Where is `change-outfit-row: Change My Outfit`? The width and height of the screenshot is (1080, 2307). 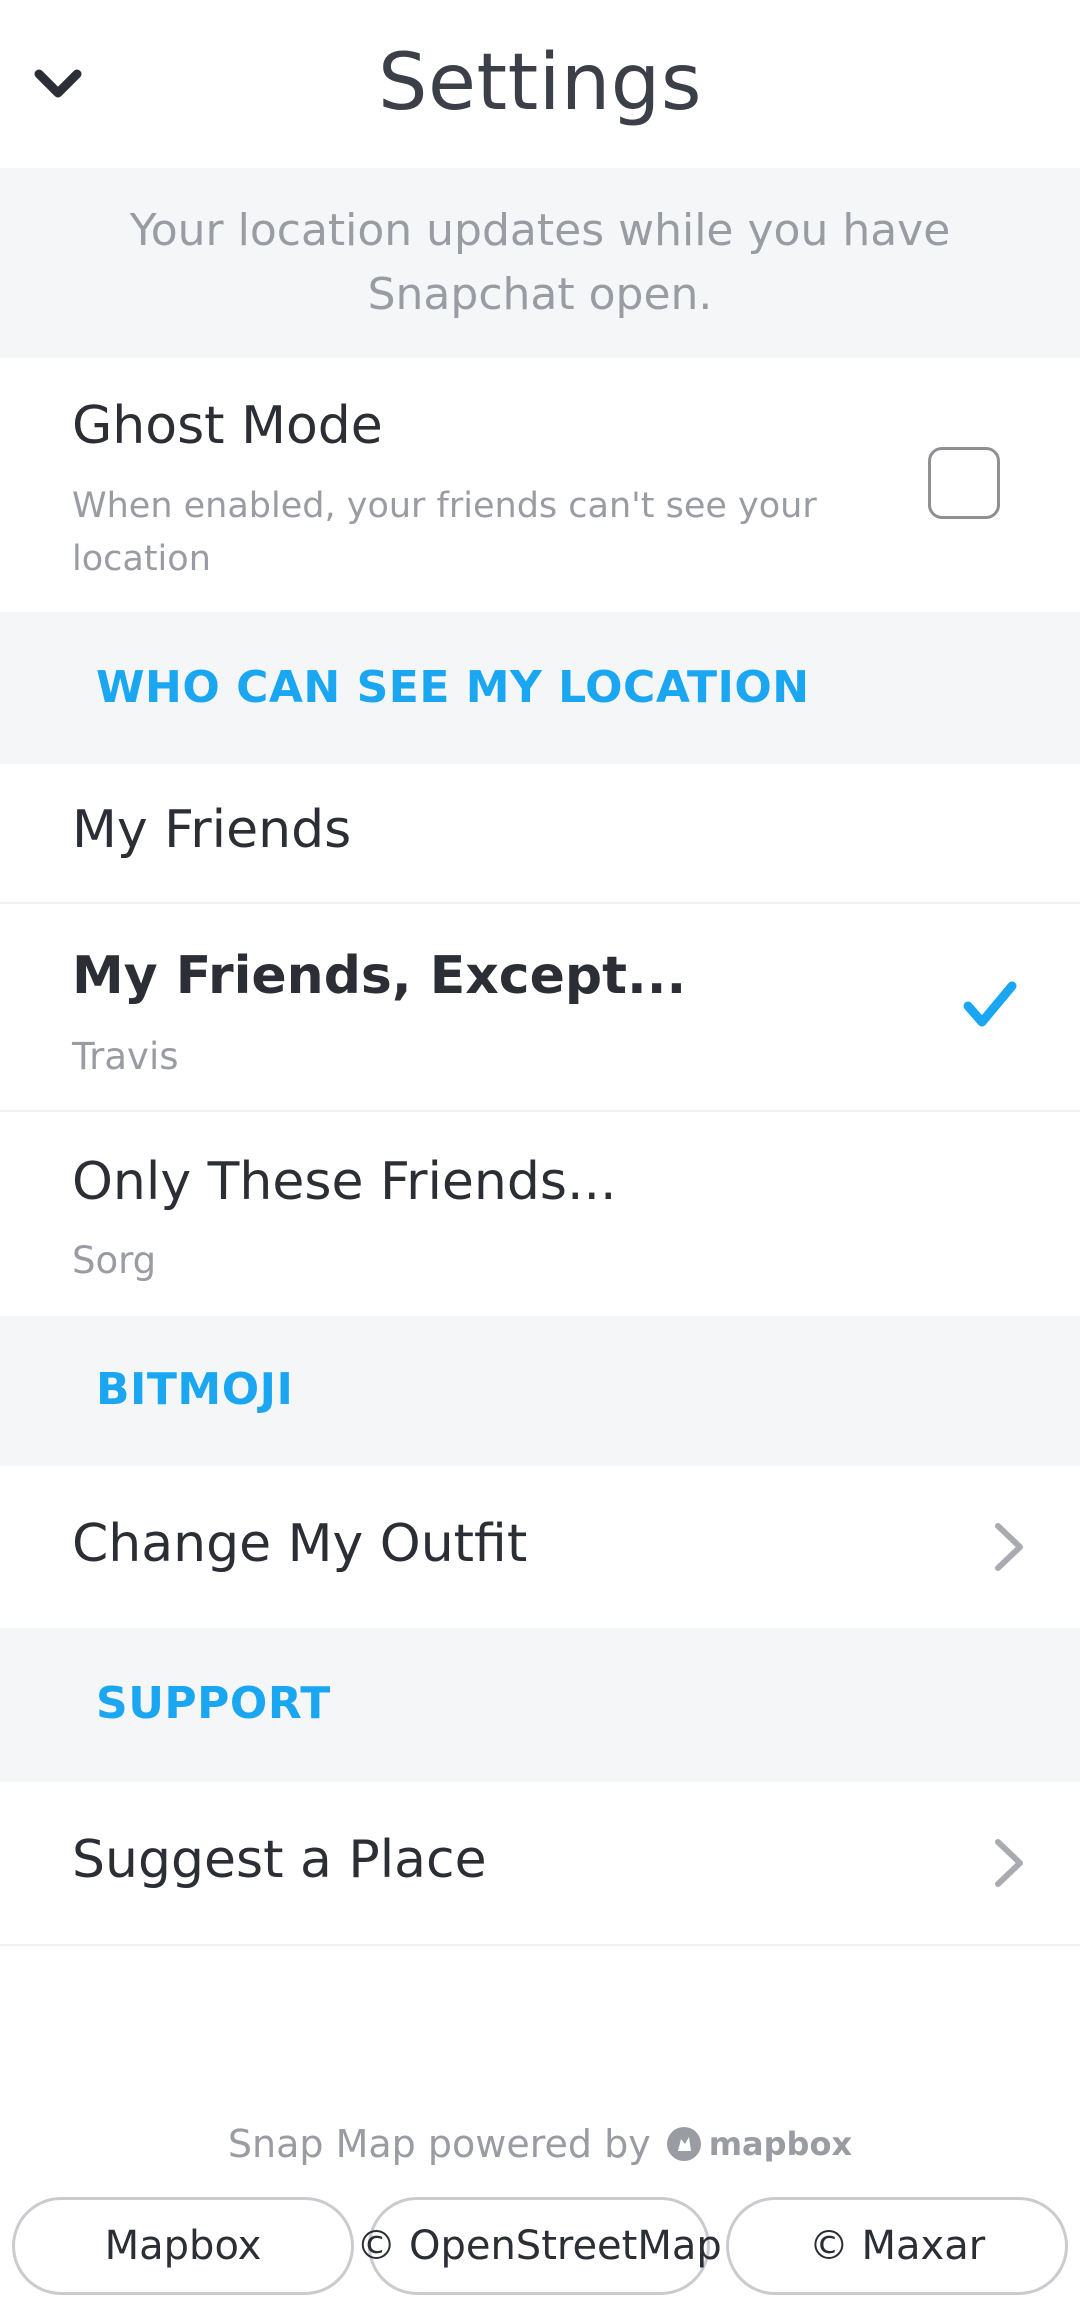 change-outfit-row: Change My Outfit is located at coordinates (540, 1547).